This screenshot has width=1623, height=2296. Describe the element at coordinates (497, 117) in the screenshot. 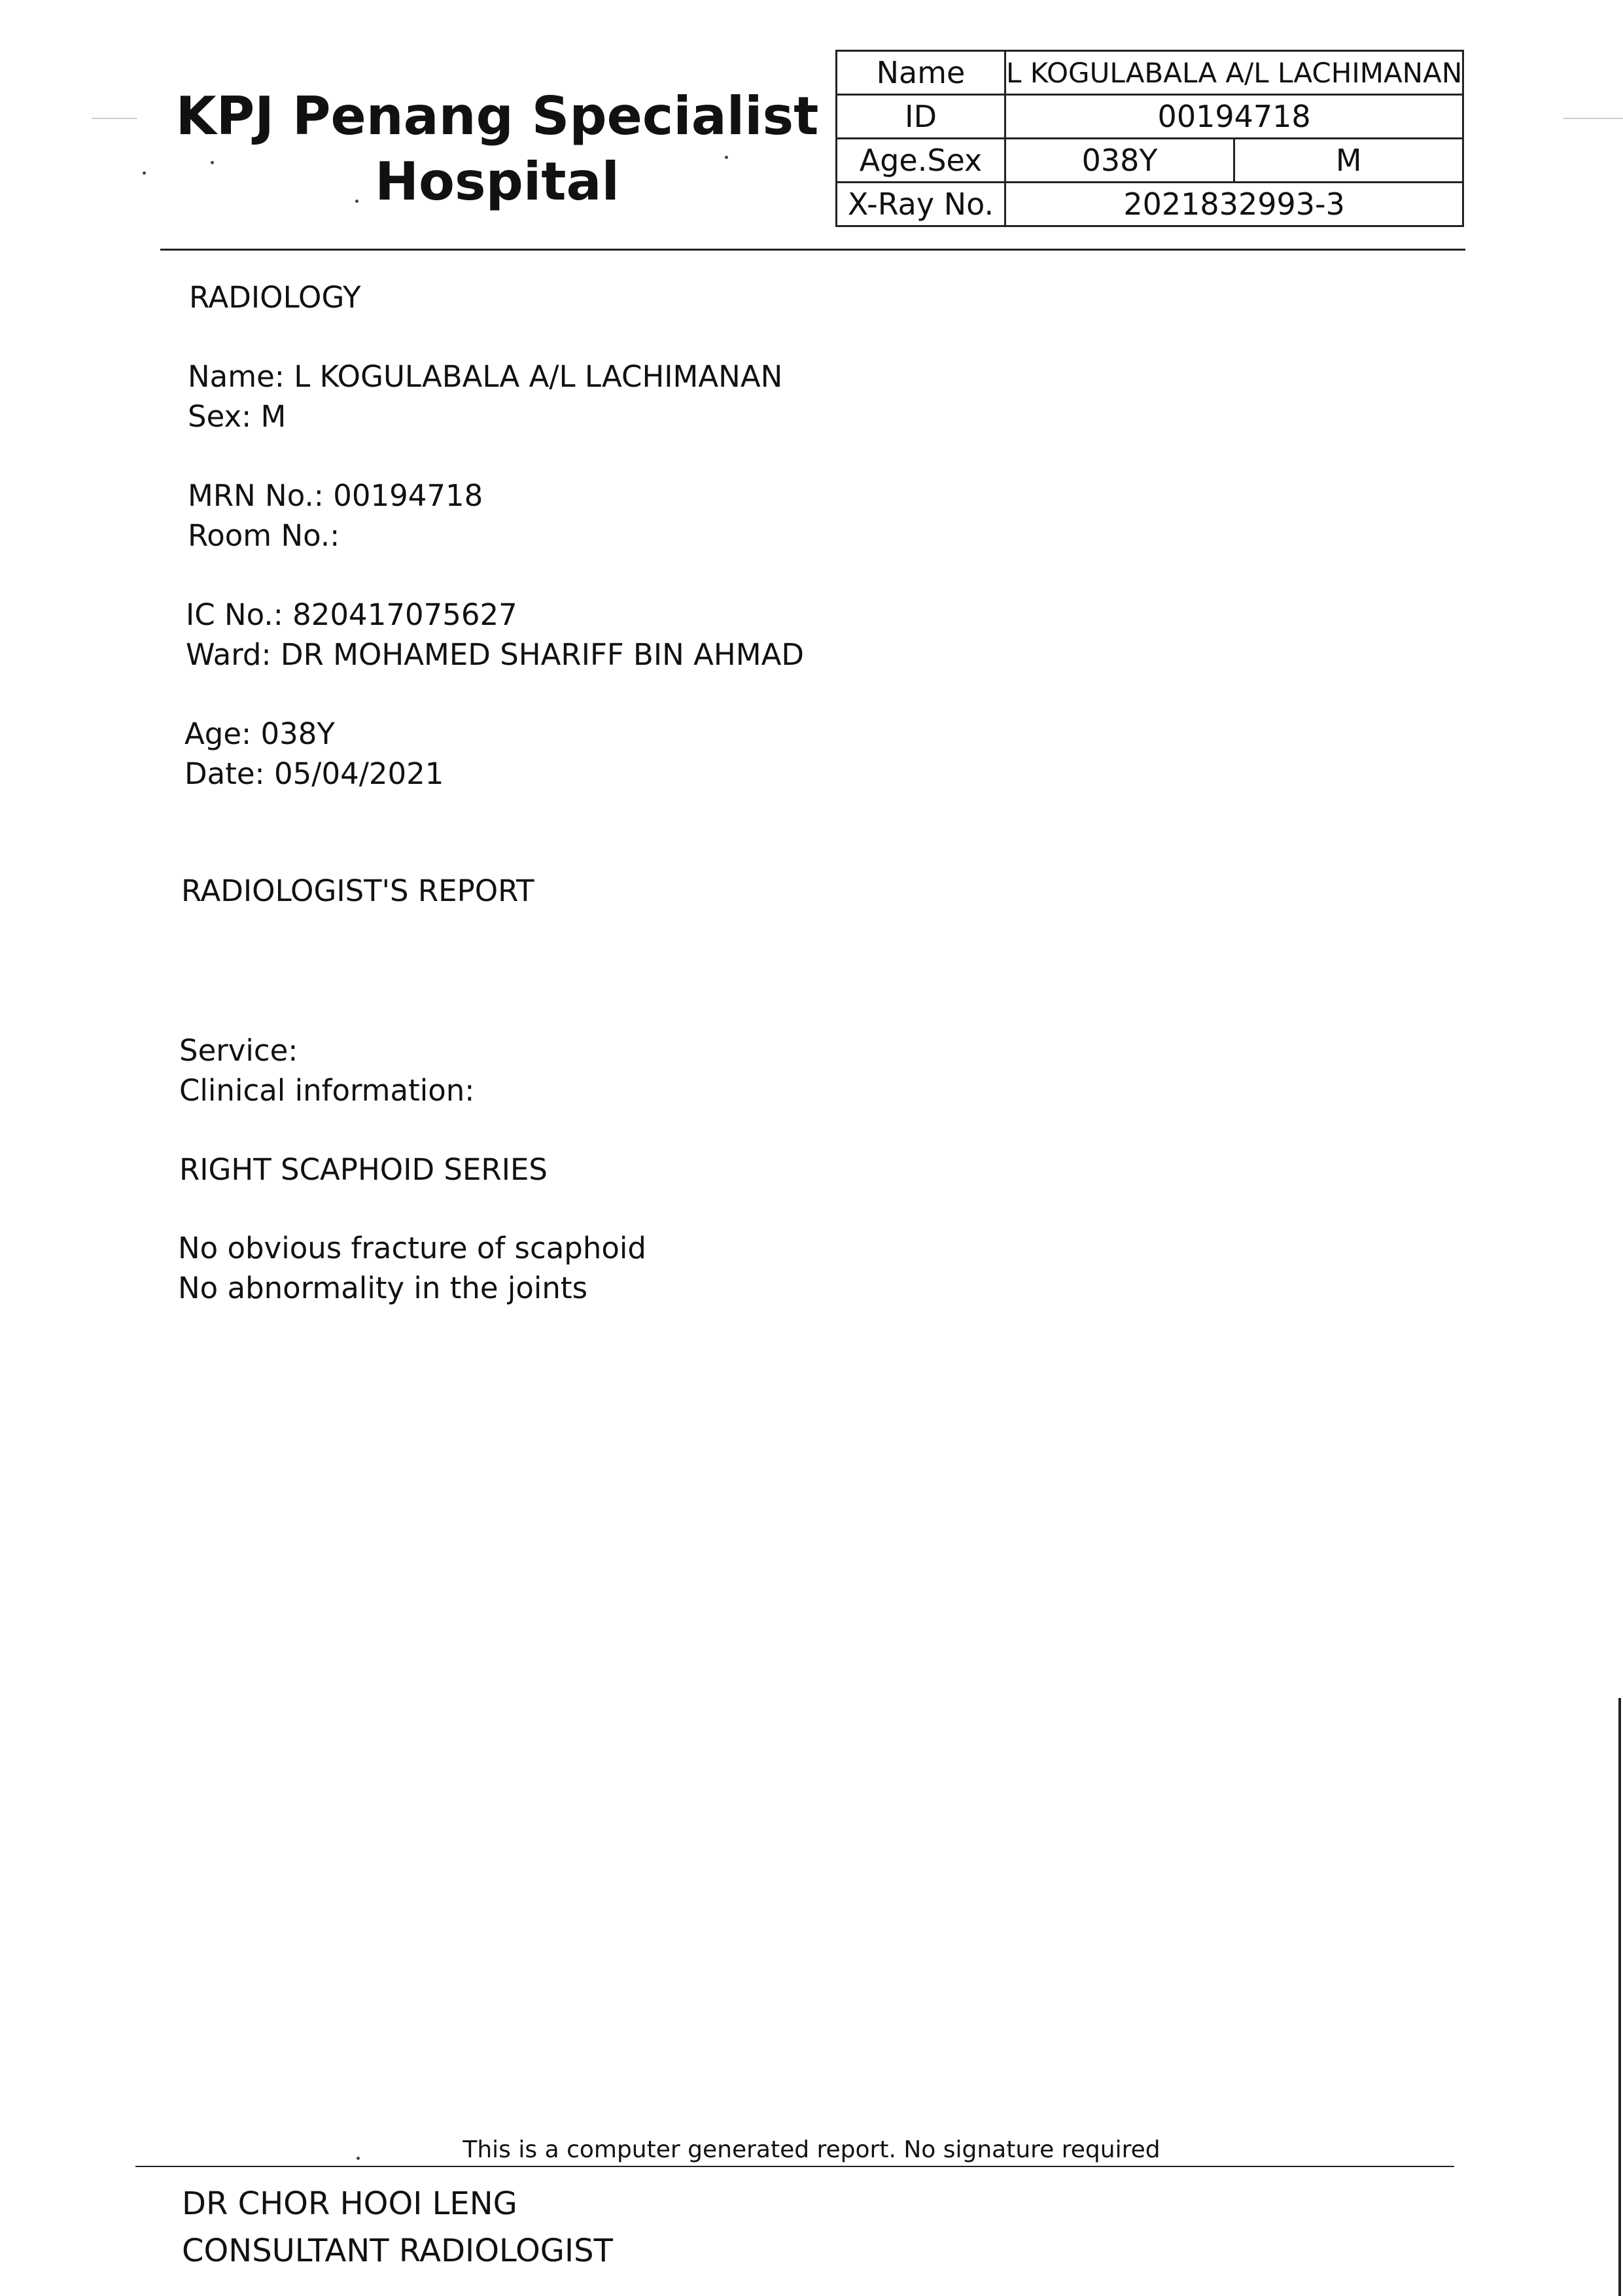

I see `hospital-name-line-1: KPJ Penang Specialist` at that location.